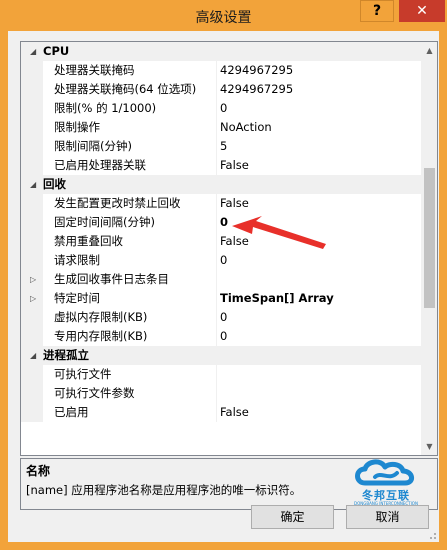 The height and width of the screenshot is (550, 447). I want to click on property-row: 虚拟内存限制(KB) 0, so click(221, 317).